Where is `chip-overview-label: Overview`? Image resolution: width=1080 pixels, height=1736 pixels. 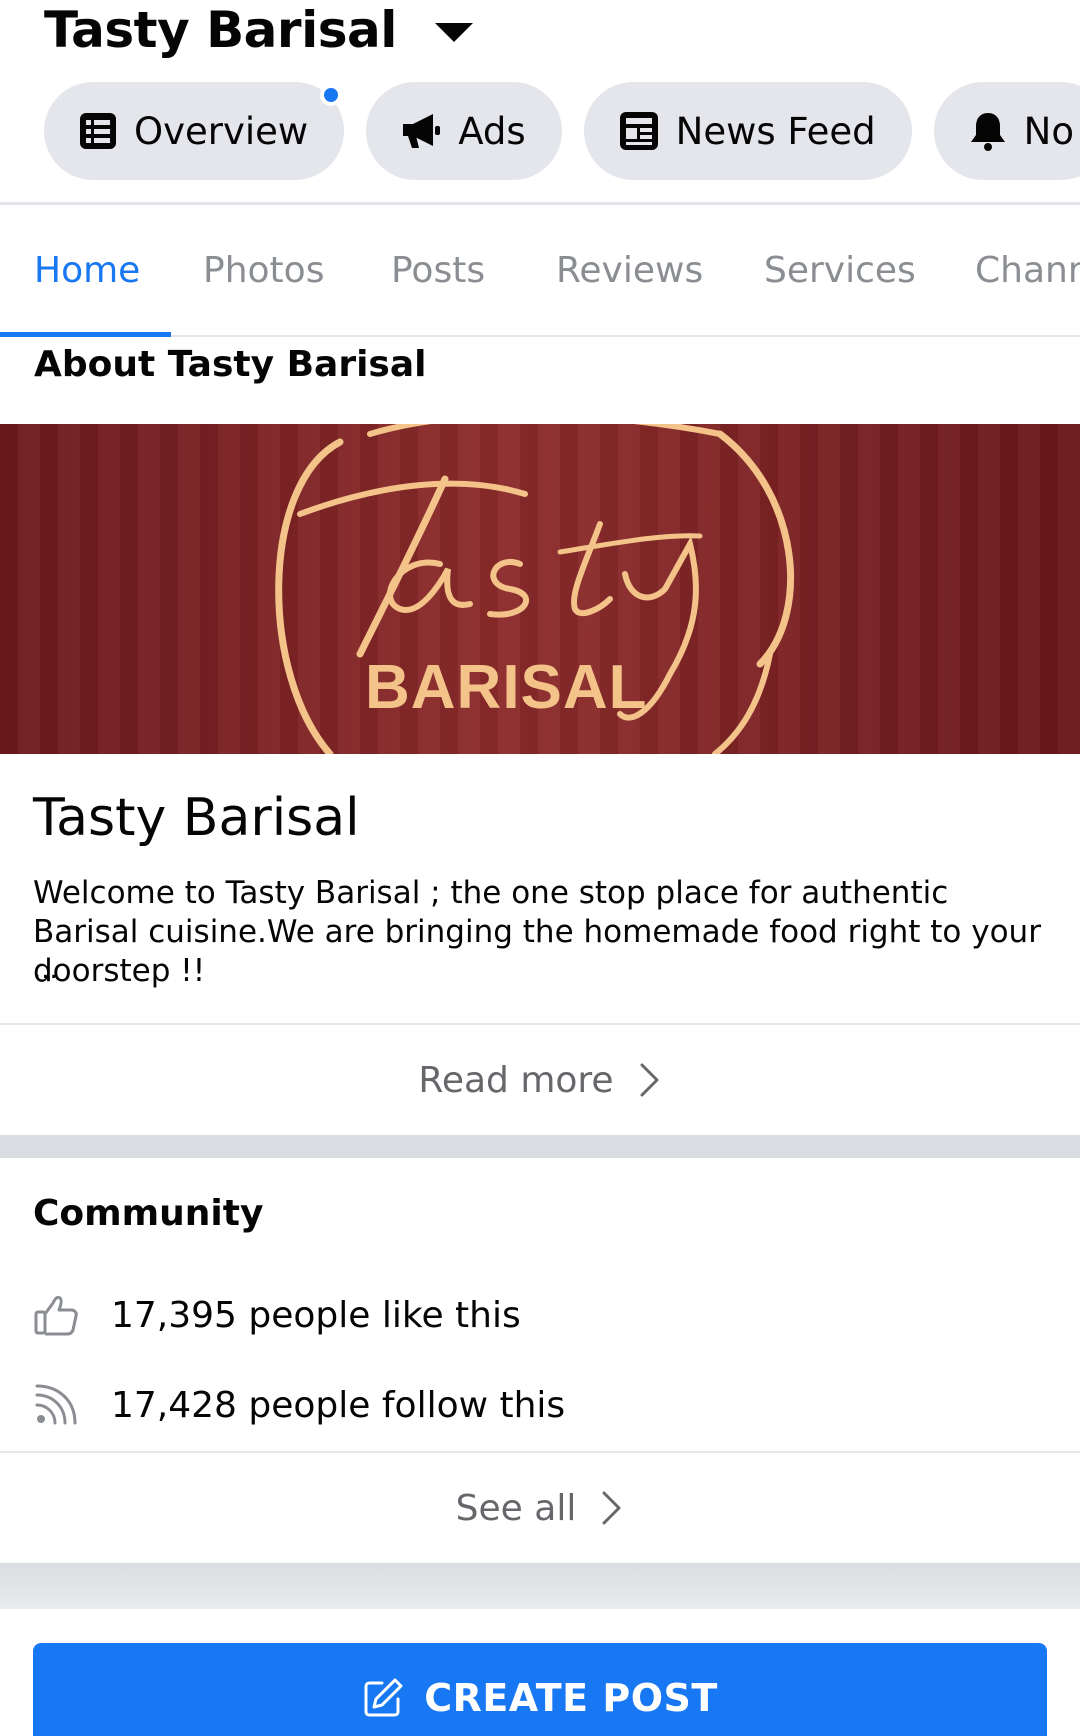 chip-overview-label: Overview is located at coordinates (221, 131).